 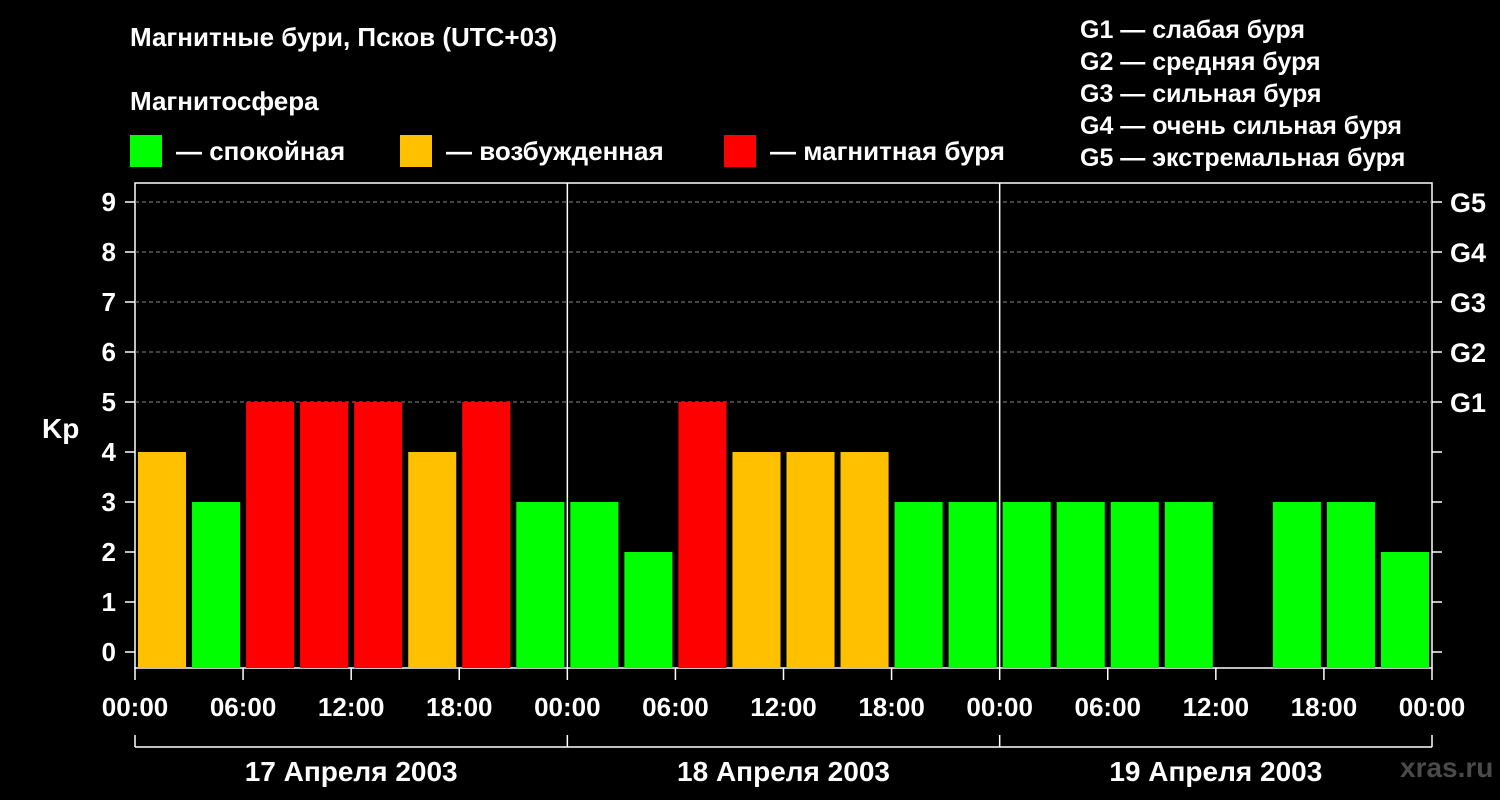 I want to click on day-label: 18 Апреля 2003, so click(x=783, y=771).